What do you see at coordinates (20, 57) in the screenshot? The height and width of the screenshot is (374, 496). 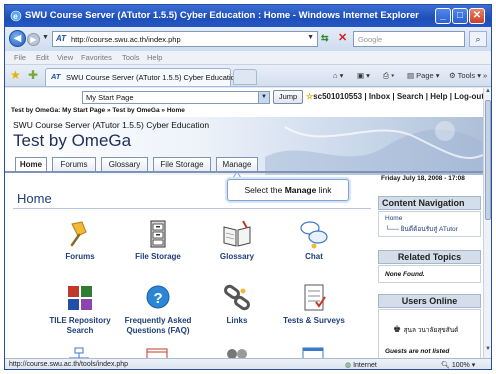 I see `menu-file: File` at bounding box center [20, 57].